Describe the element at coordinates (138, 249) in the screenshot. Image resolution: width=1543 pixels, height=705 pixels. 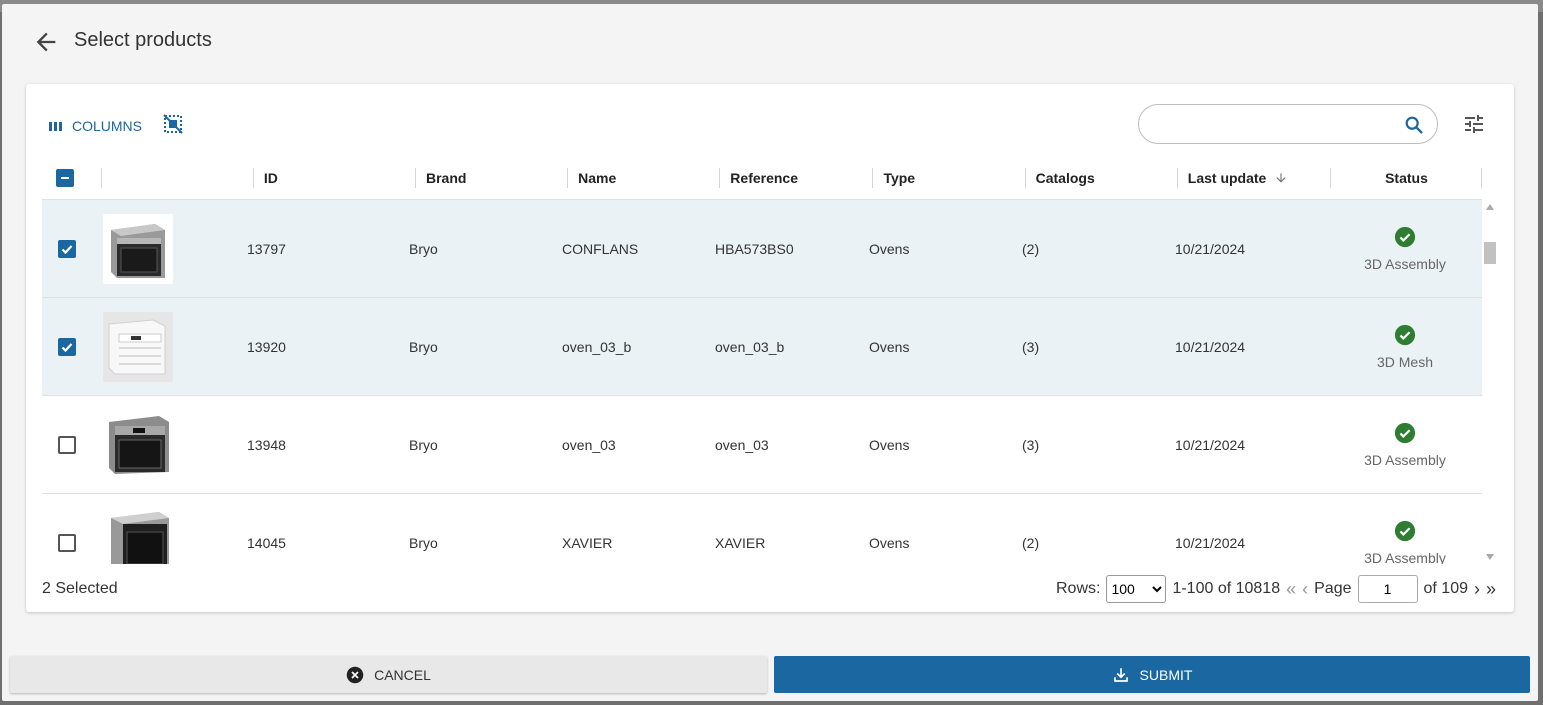
I see `product-thumbnail-oven-steel` at that location.